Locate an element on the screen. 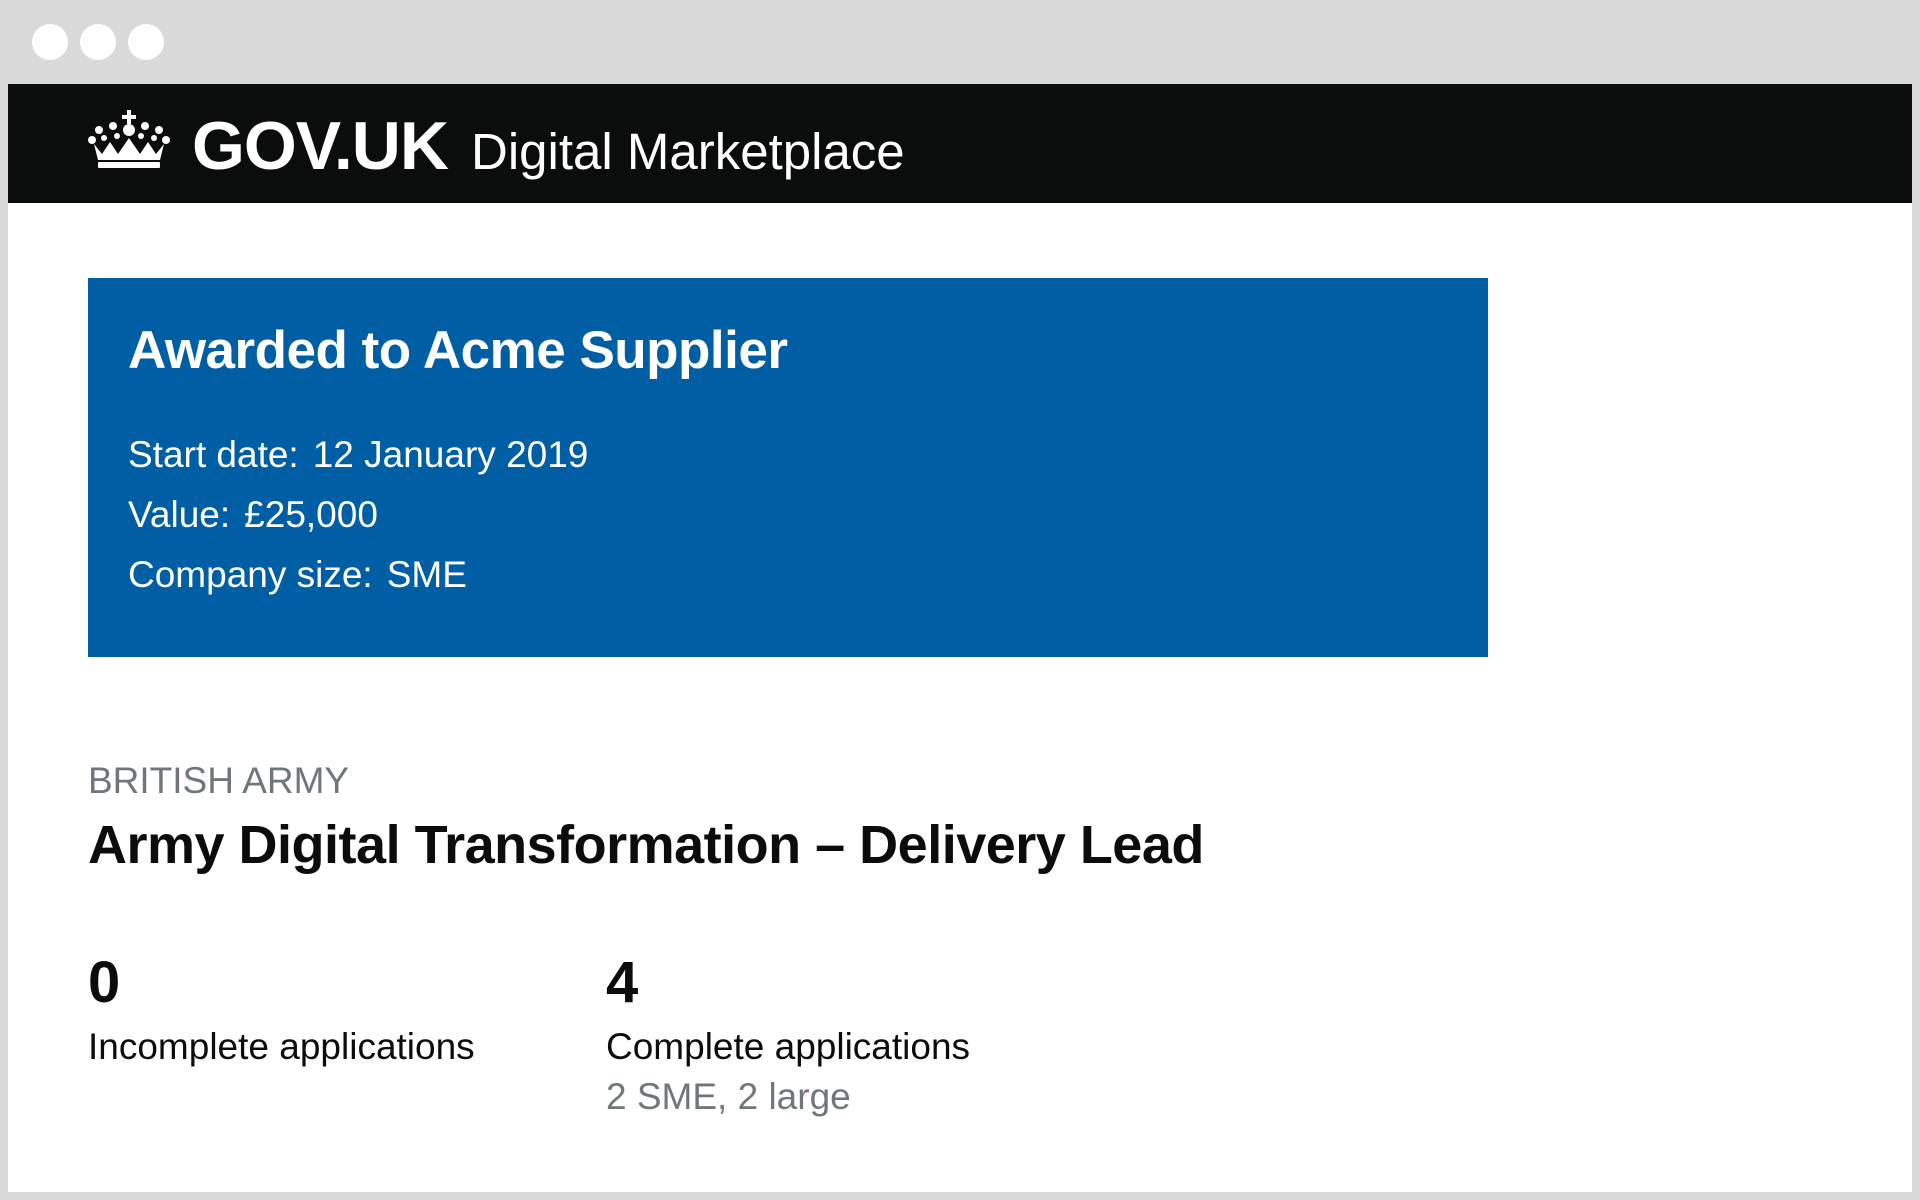  window-titlebar is located at coordinates (960, 42).